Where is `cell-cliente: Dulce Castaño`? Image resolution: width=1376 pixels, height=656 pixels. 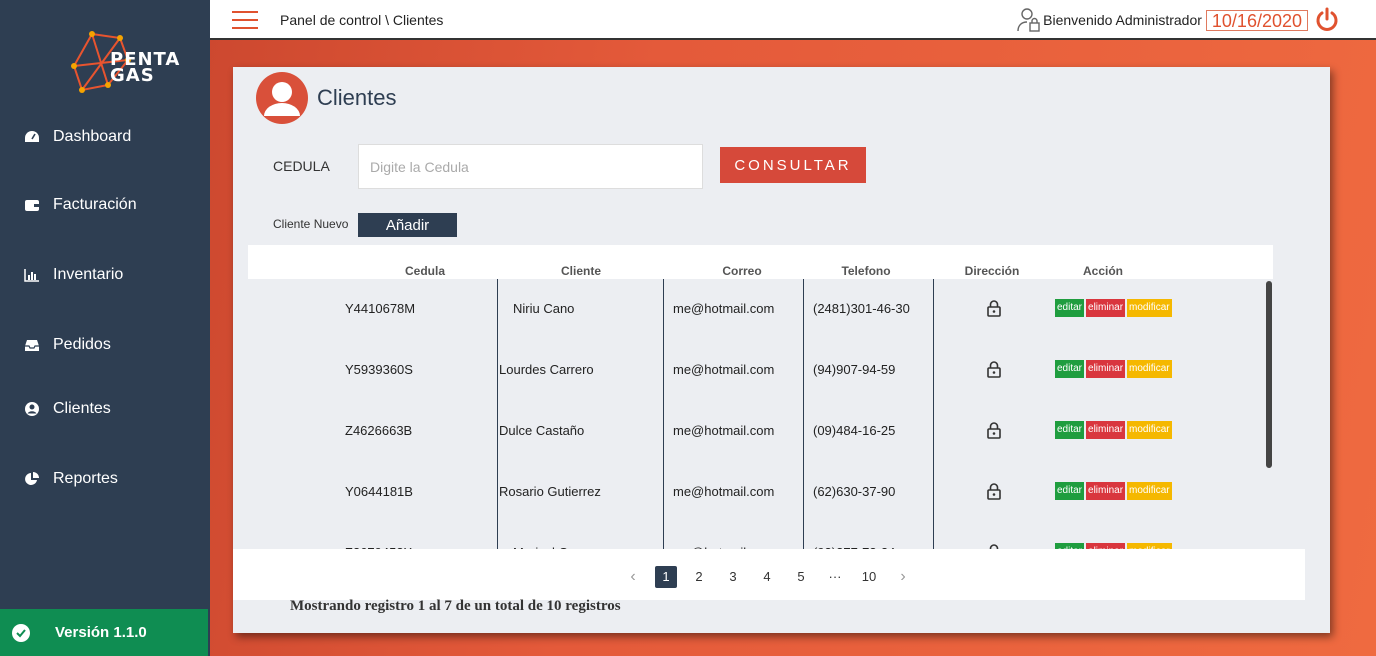 cell-cliente: Dulce Castaño is located at coordinates (542, 430).